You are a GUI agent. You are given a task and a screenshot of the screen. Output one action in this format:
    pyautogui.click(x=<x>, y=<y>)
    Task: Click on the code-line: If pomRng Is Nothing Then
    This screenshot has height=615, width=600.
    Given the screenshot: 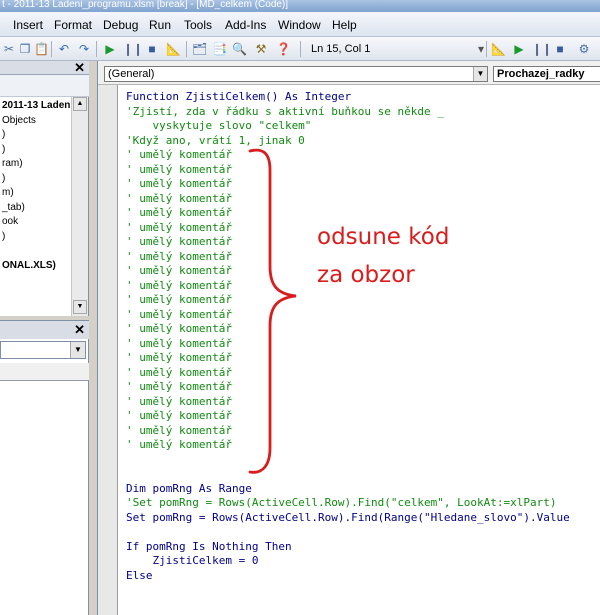 What is the action you would take?
    pyautogui.click(x=363, y=547)
    